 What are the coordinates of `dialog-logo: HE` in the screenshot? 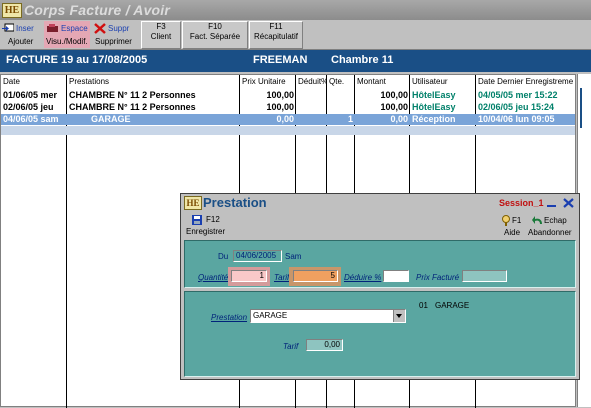 It's located at (193, 203).